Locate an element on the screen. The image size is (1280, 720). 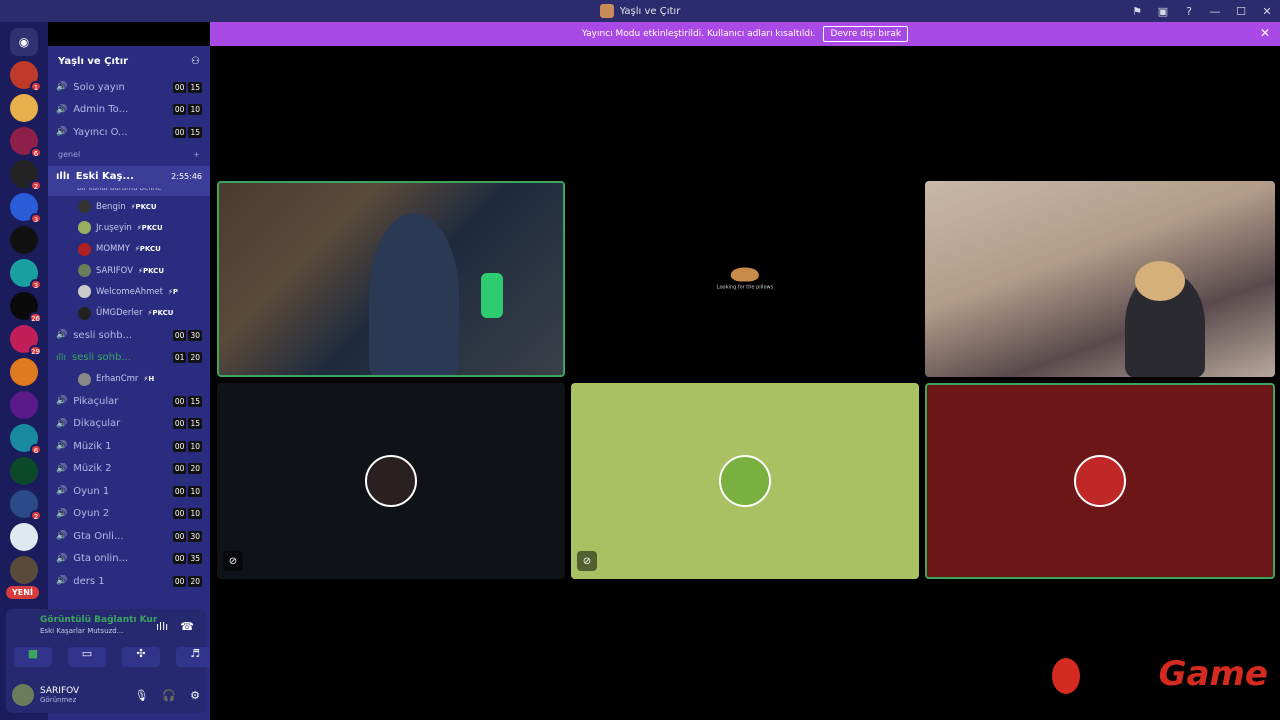
watermark-logo-text: Game is located at coordinates (1213, 674).